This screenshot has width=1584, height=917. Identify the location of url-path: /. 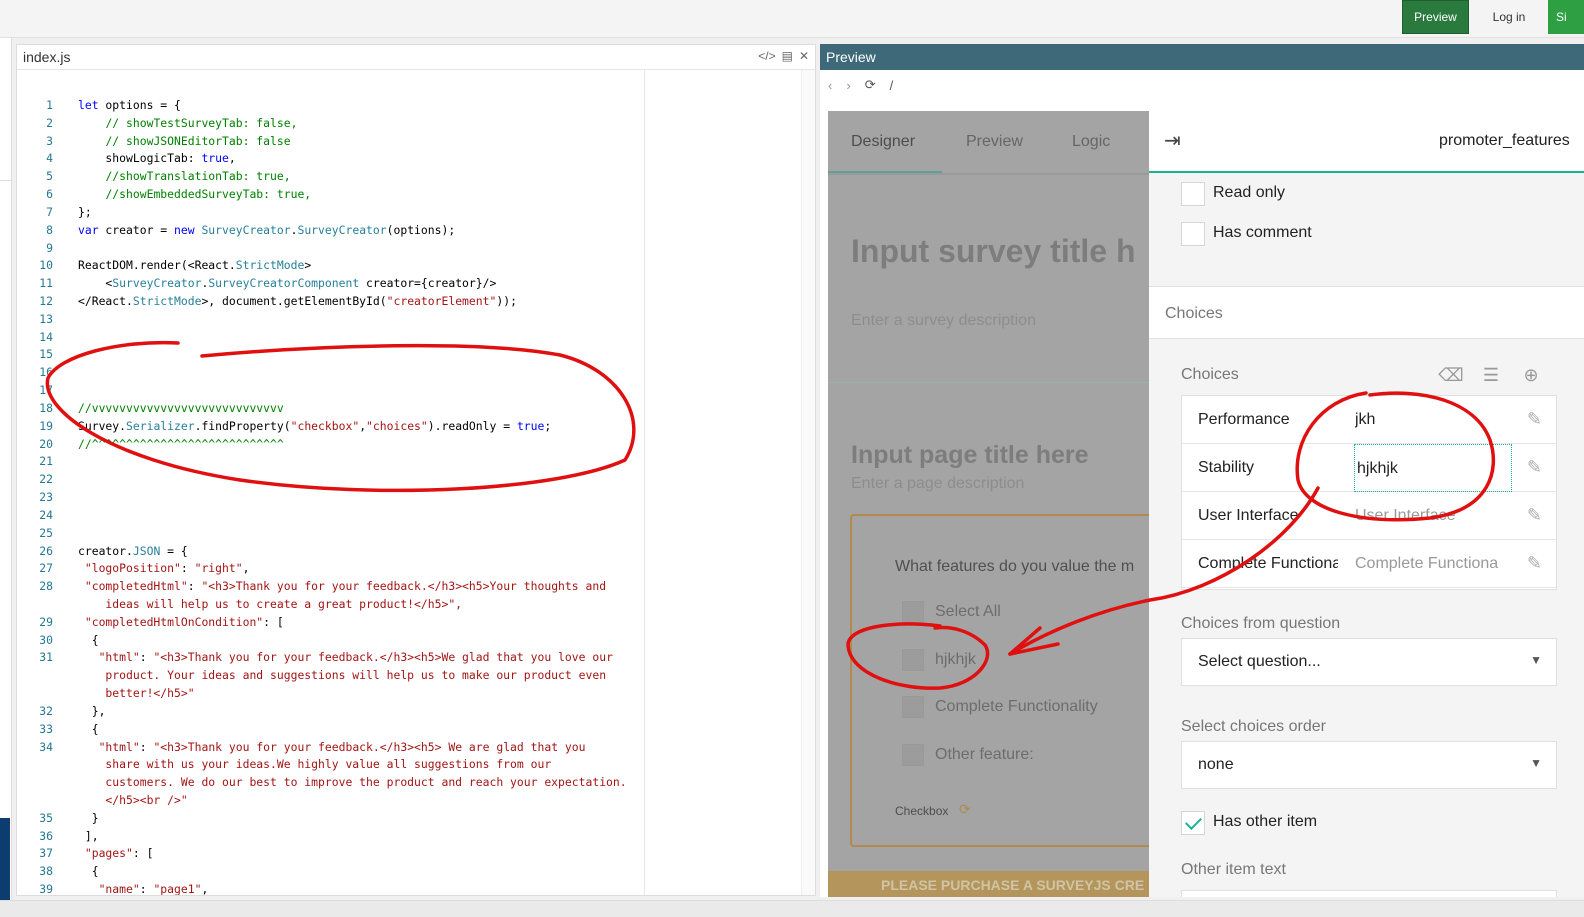
(892, 85).